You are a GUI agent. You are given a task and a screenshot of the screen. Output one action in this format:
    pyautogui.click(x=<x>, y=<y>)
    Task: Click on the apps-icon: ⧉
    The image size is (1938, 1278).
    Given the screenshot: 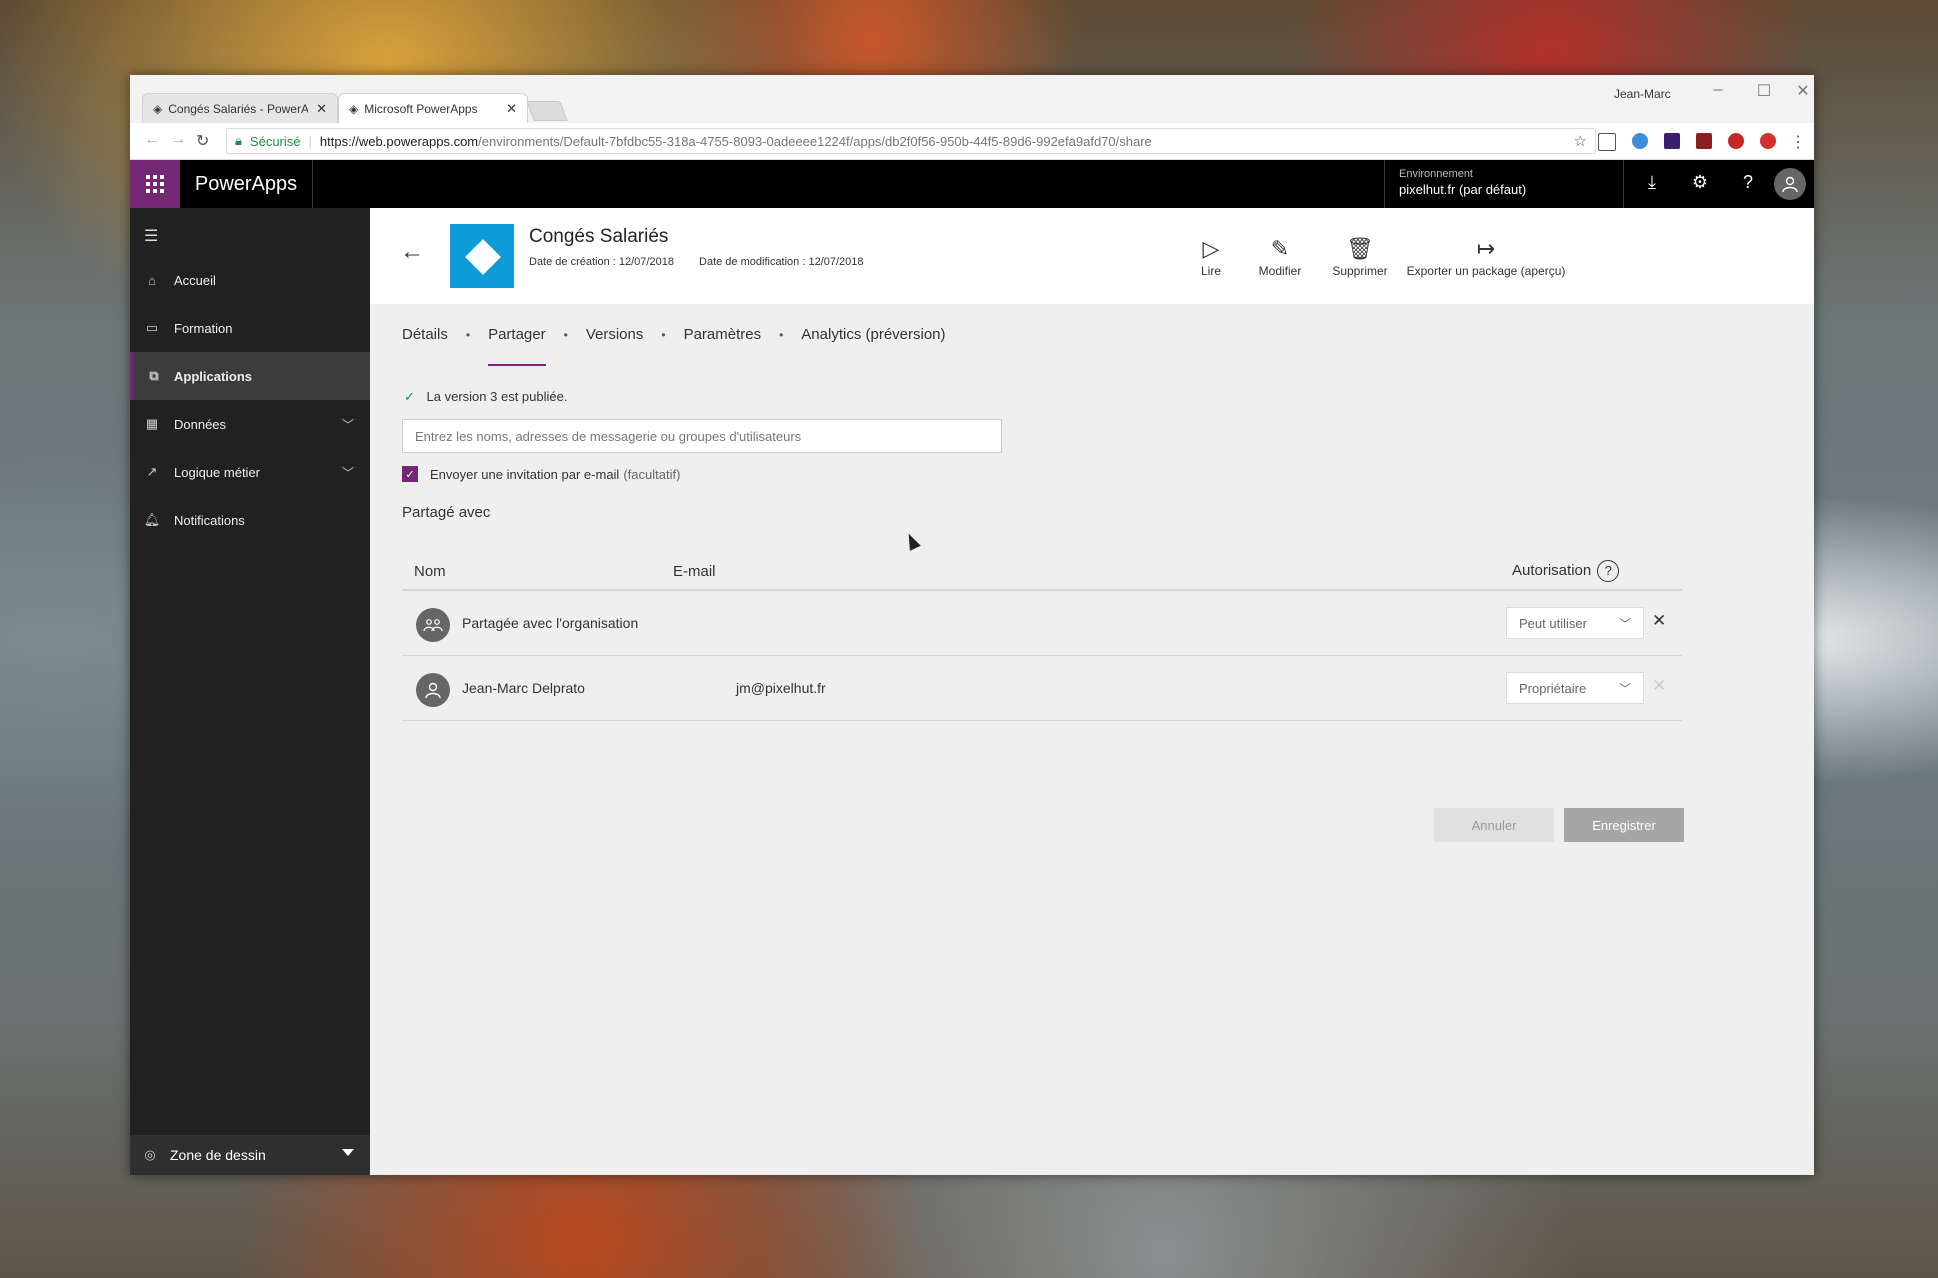 What is the action you would take?
    pyautogui.click(x=154, y=375)
    